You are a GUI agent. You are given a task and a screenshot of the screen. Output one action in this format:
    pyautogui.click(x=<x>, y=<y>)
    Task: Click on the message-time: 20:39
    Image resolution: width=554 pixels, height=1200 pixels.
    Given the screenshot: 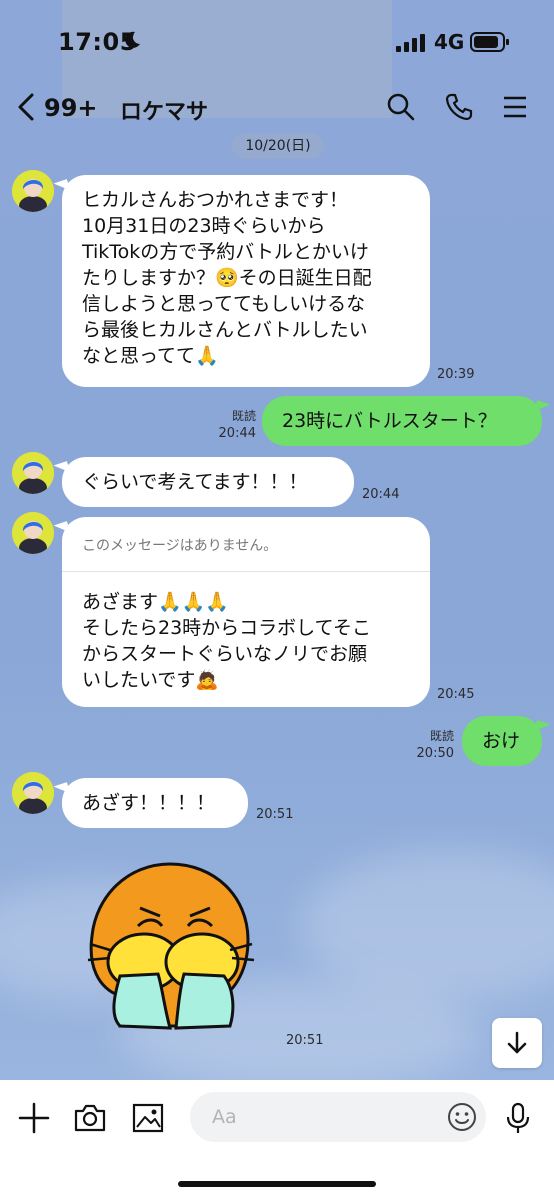 What is the action you would take?
    pyautogui.click(x=456, y=374)
    